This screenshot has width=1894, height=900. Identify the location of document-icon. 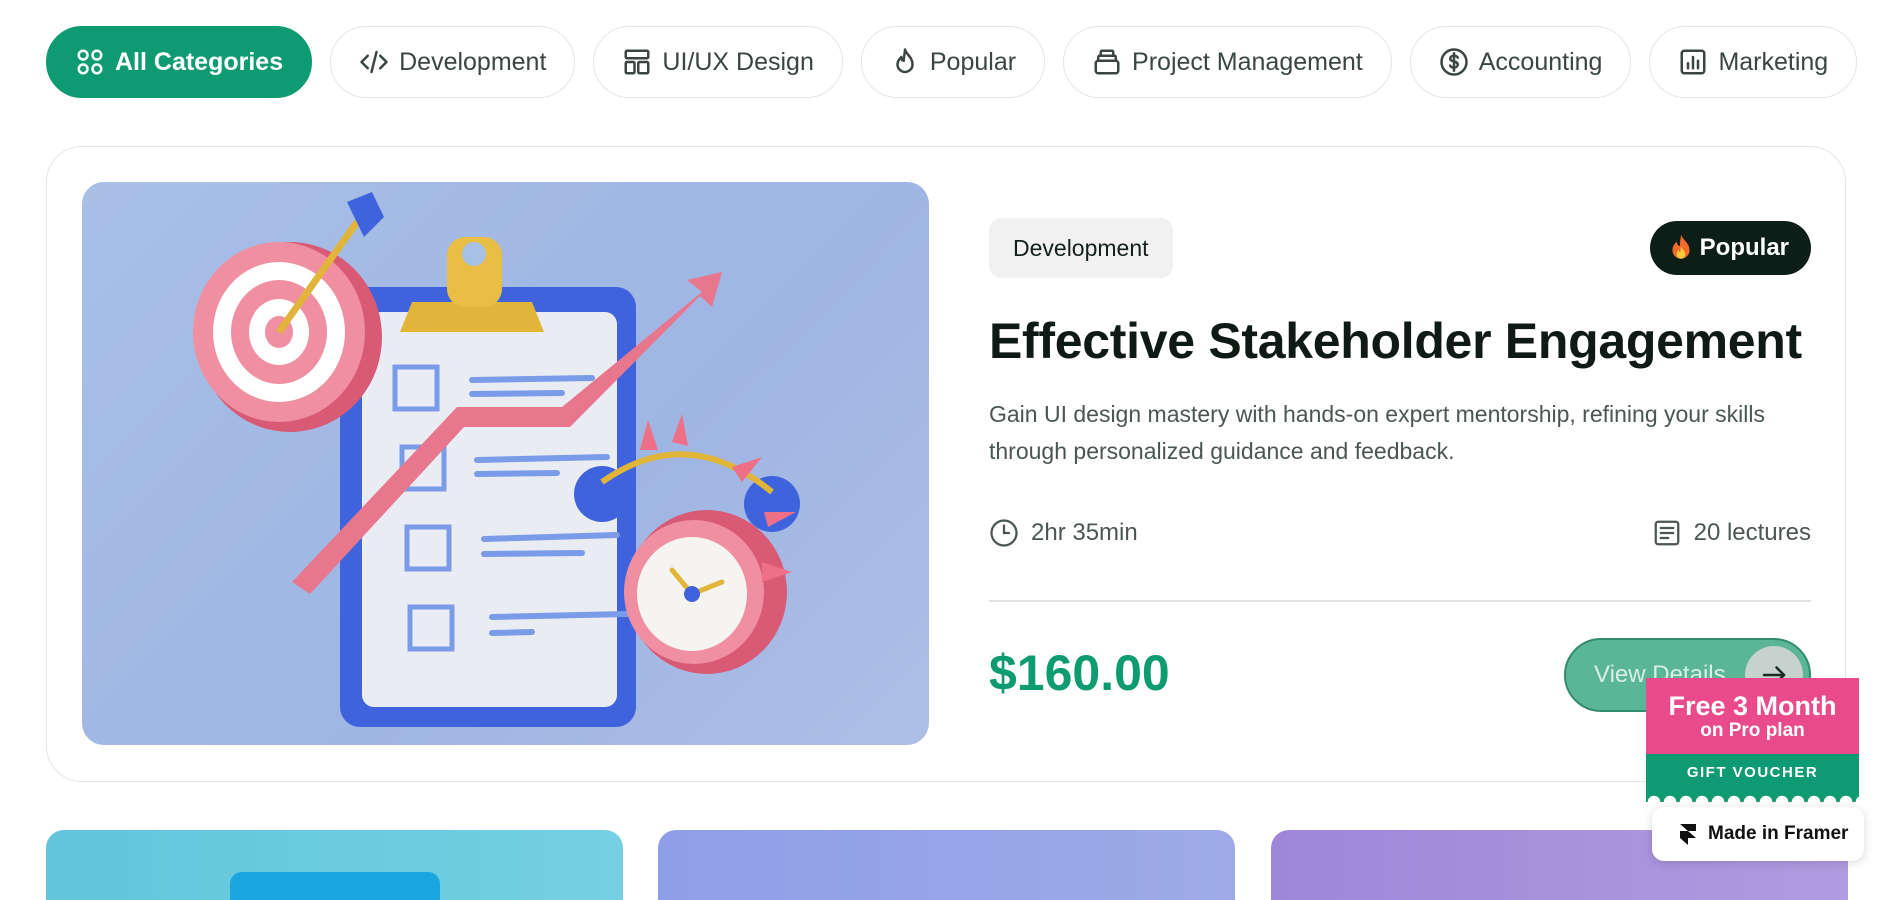
(1666, 533).